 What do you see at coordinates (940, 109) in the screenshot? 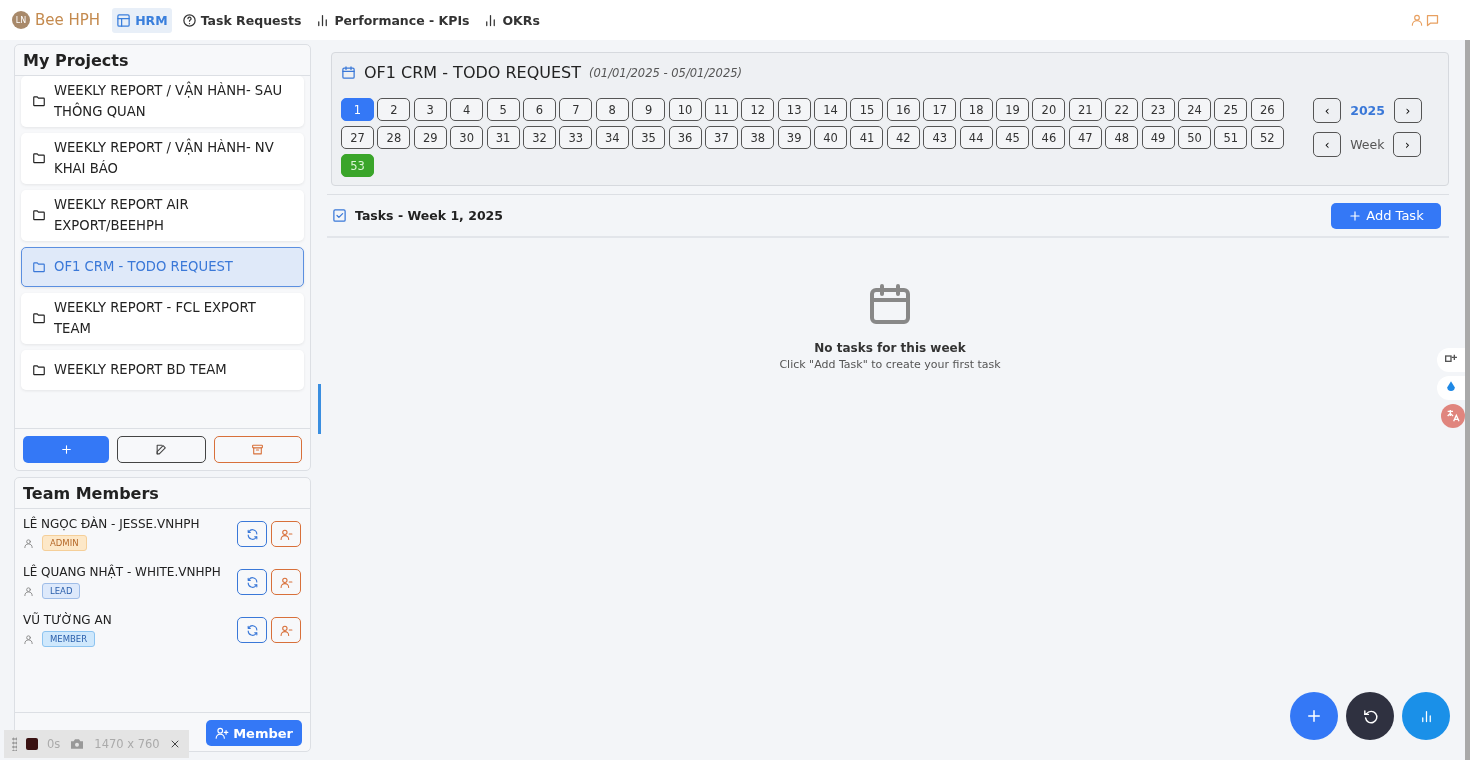
I see `week-button: 17` at bounding box center [940, 109].